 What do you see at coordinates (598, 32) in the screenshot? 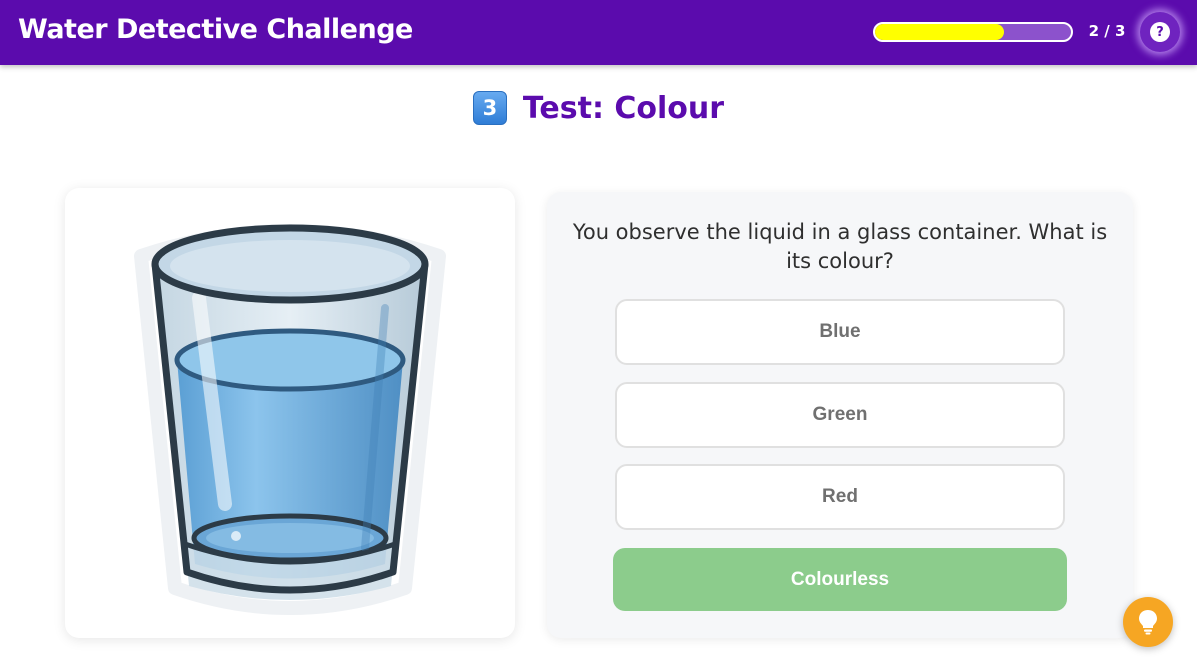
I see `top-bar: Water Detective Challenge 2 / 3 ?` at bounding box center [598, 32].